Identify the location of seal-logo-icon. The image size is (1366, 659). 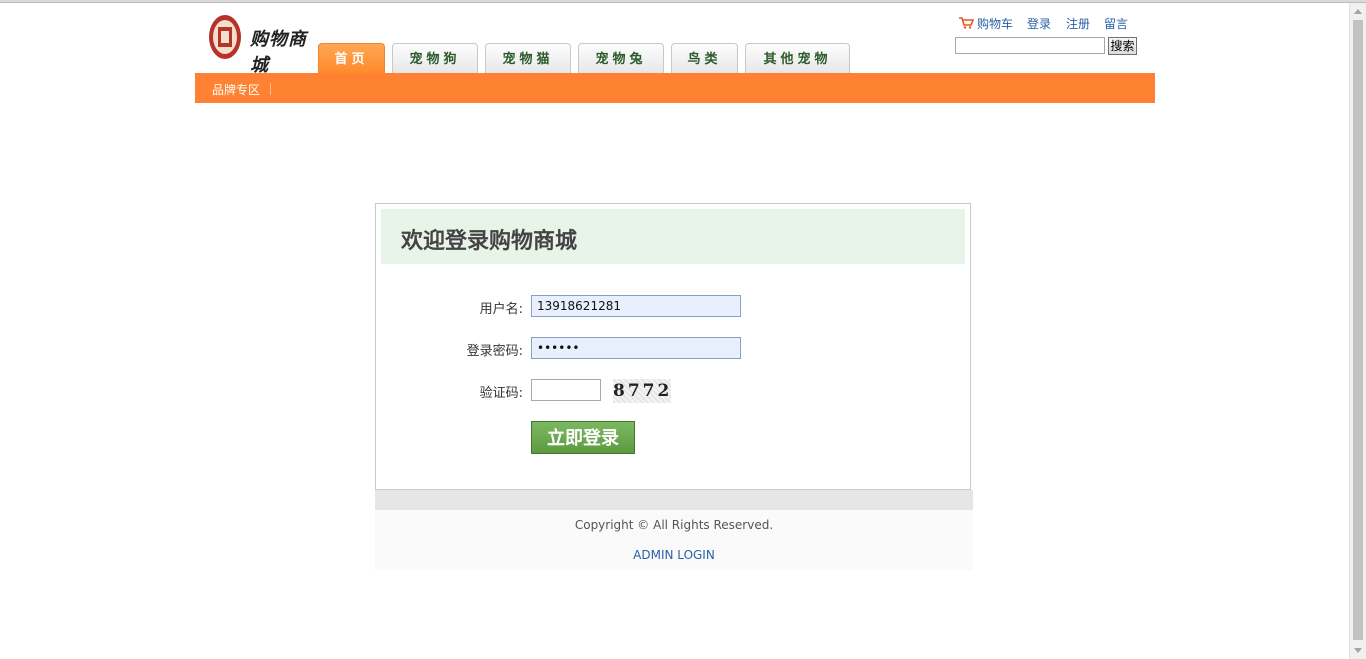
(225, 37).